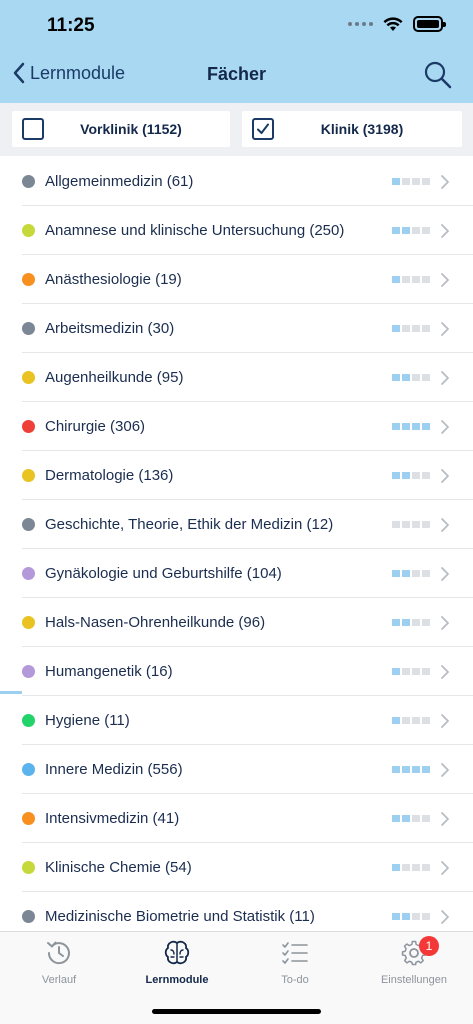 Image resolution: width=473 pixels, height=1024 pixels. I want to click on tab-label: Lernmodule, so click(177, 980).